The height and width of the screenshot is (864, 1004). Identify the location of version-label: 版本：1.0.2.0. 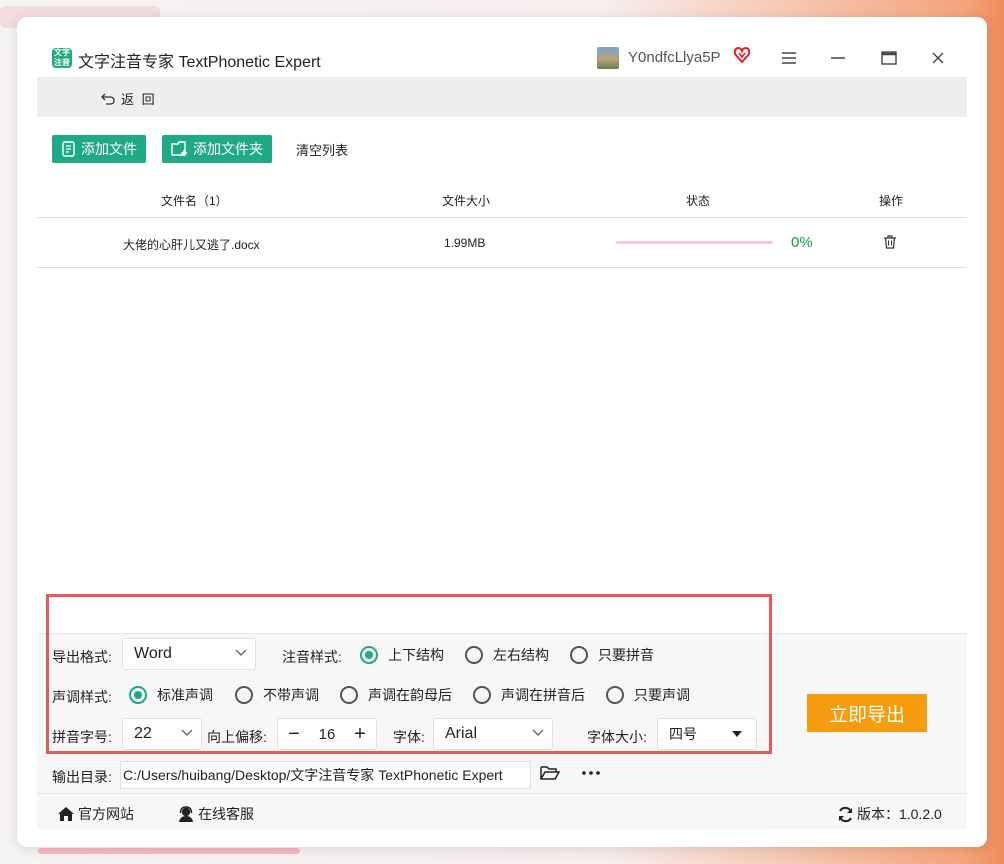
(899, 814).